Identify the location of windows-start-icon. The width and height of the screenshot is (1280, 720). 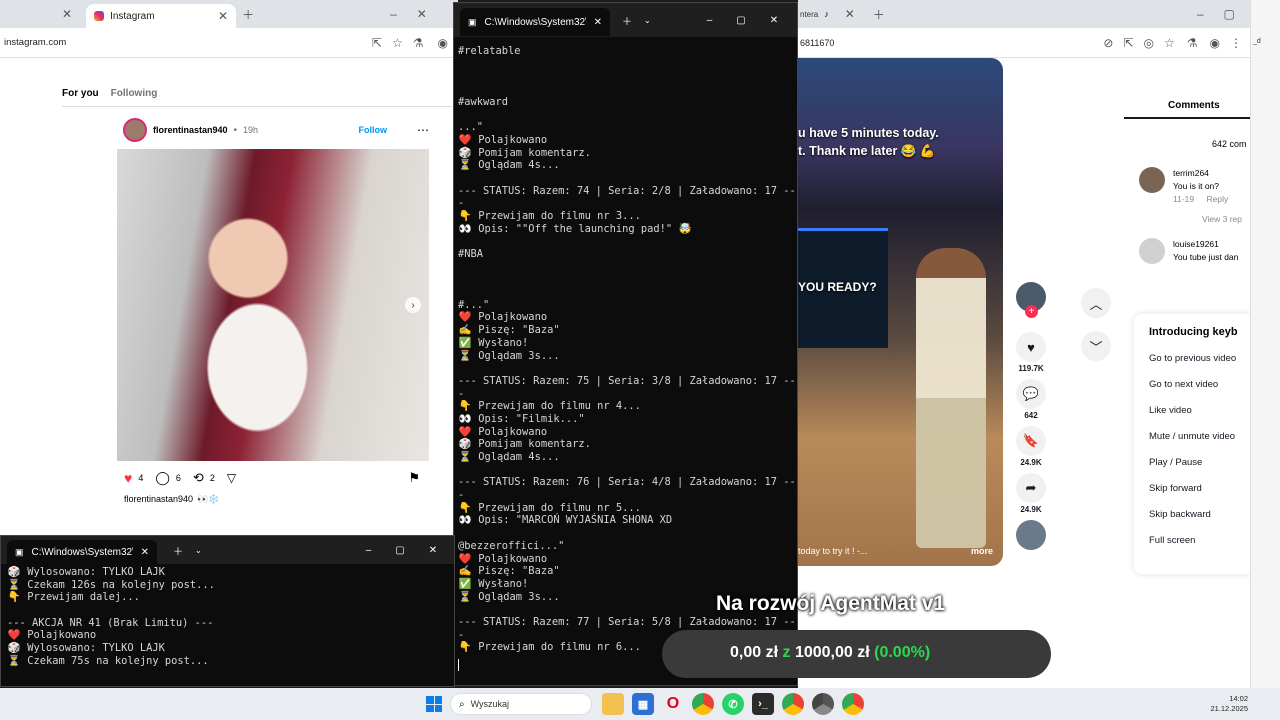
(434, 704).